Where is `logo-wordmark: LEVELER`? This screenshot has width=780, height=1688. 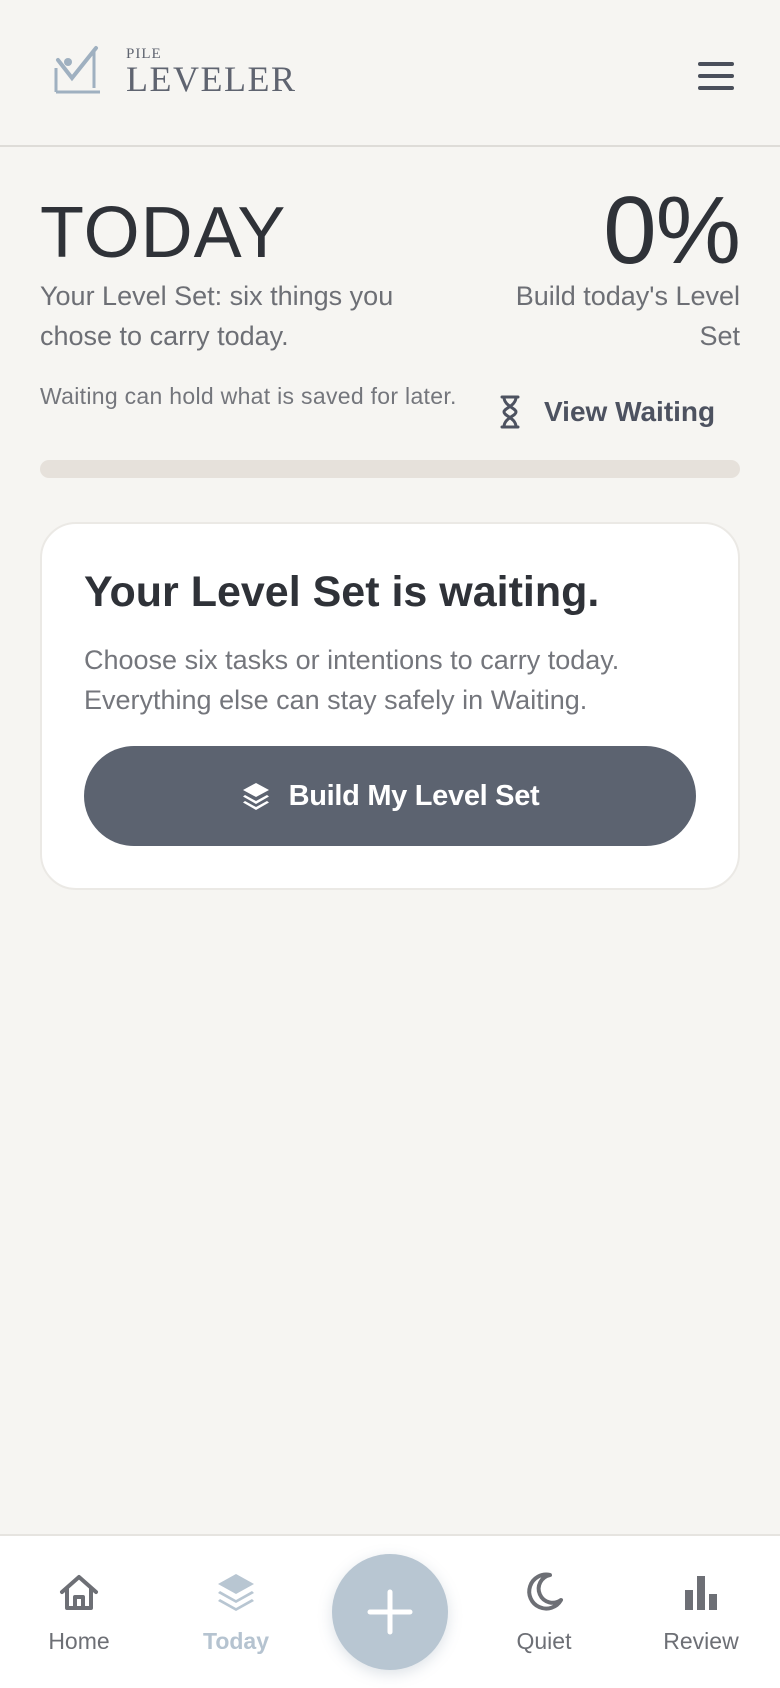 logo-wordmark: LEVELER is located at coordinates (211, 79).